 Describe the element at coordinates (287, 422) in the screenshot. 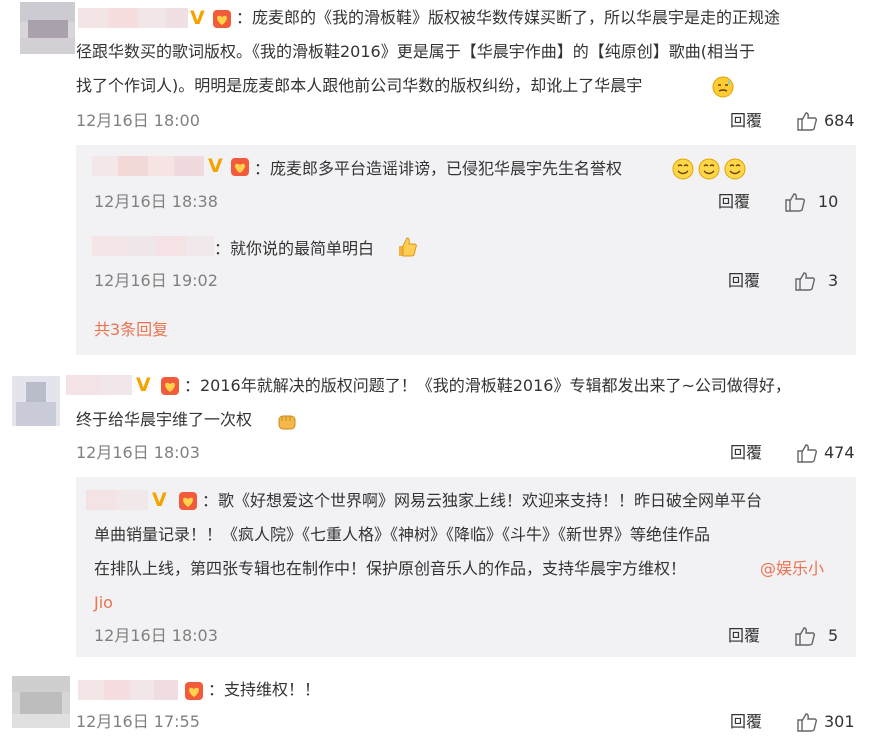

I see `fist-emoji-icon` at that location.